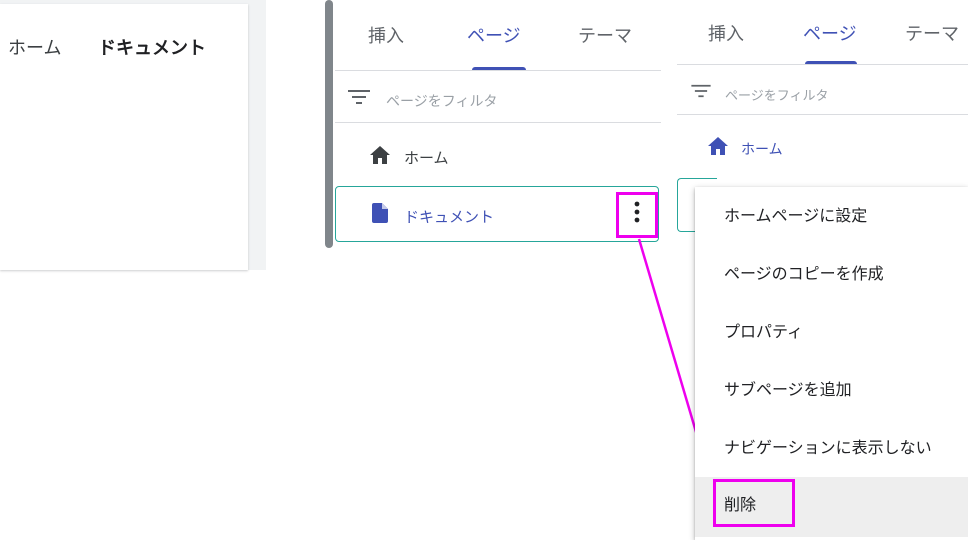 This screenshot has height=540, width=968. What do you see at coordinates (718, 146) in the screenshot?
I see `home-icon` at bounding box center [718, 146].